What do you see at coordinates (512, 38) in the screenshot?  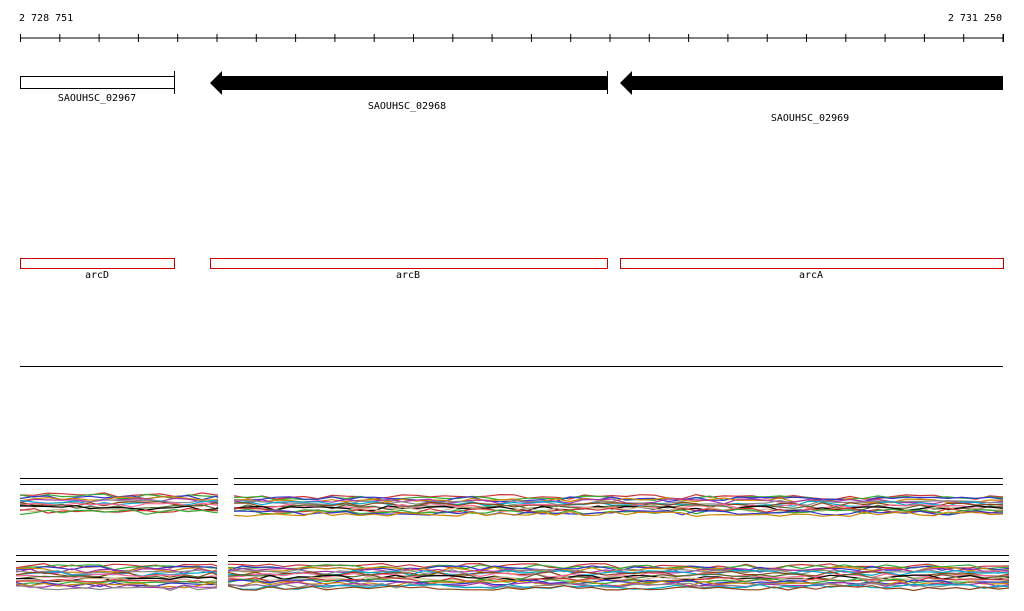 I see `coordinate-ruler` at bounding box center [512, 38].